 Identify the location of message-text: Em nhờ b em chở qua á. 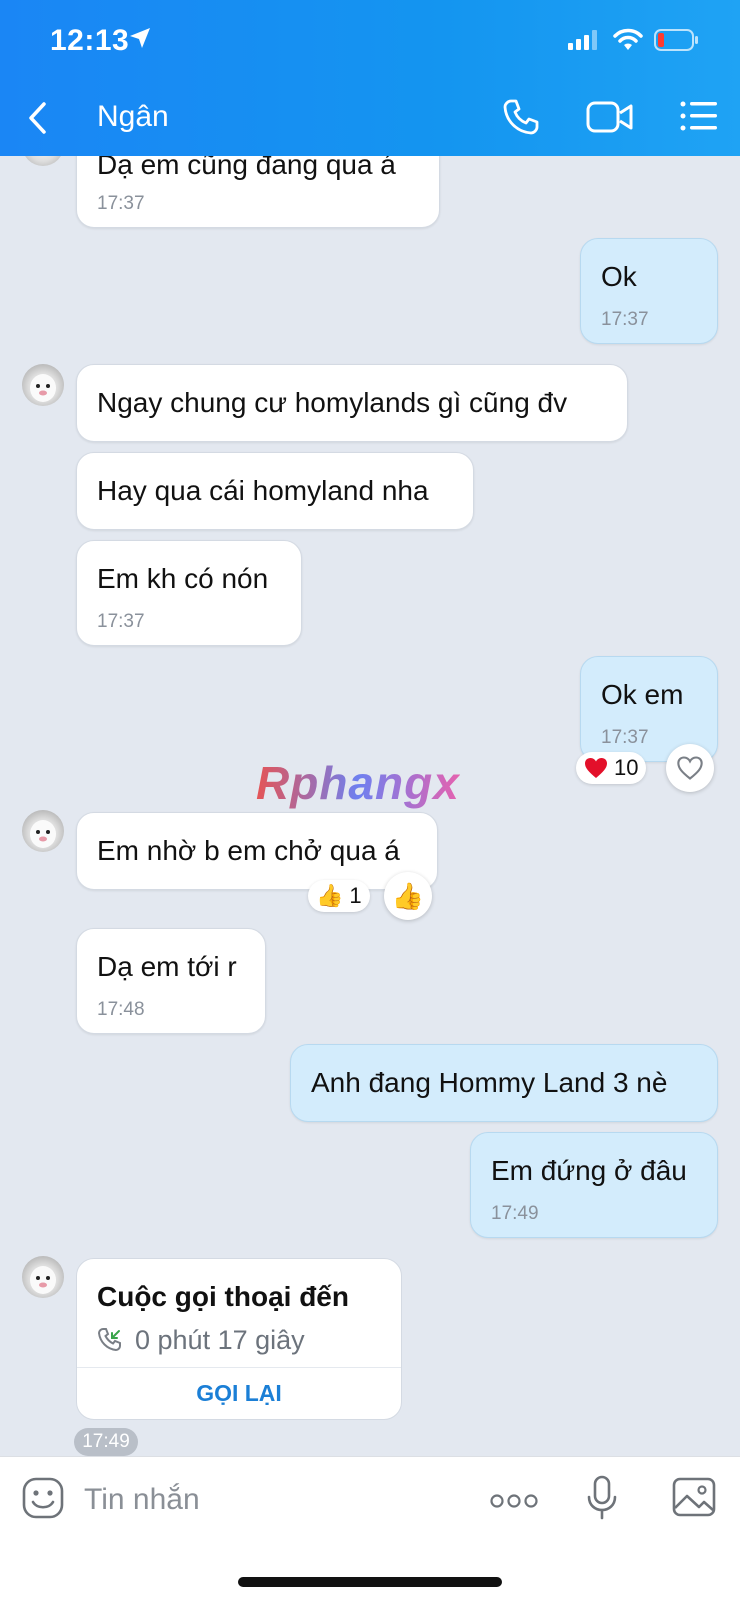
(248, 850).